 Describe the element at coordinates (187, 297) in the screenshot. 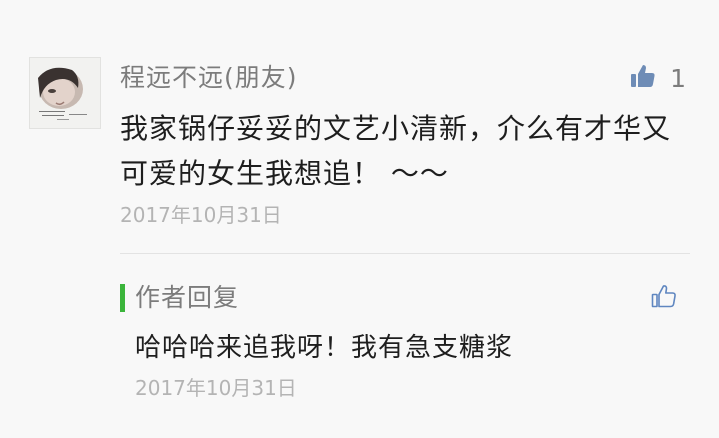

I see `reply-label: 作者回复` at that location.